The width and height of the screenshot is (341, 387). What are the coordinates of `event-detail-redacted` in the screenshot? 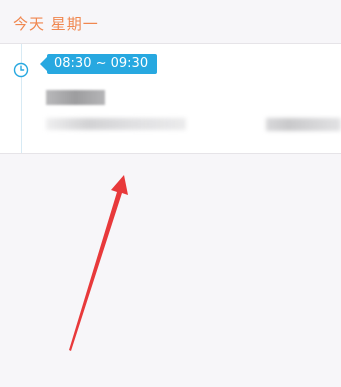 It's located at (116, 124).